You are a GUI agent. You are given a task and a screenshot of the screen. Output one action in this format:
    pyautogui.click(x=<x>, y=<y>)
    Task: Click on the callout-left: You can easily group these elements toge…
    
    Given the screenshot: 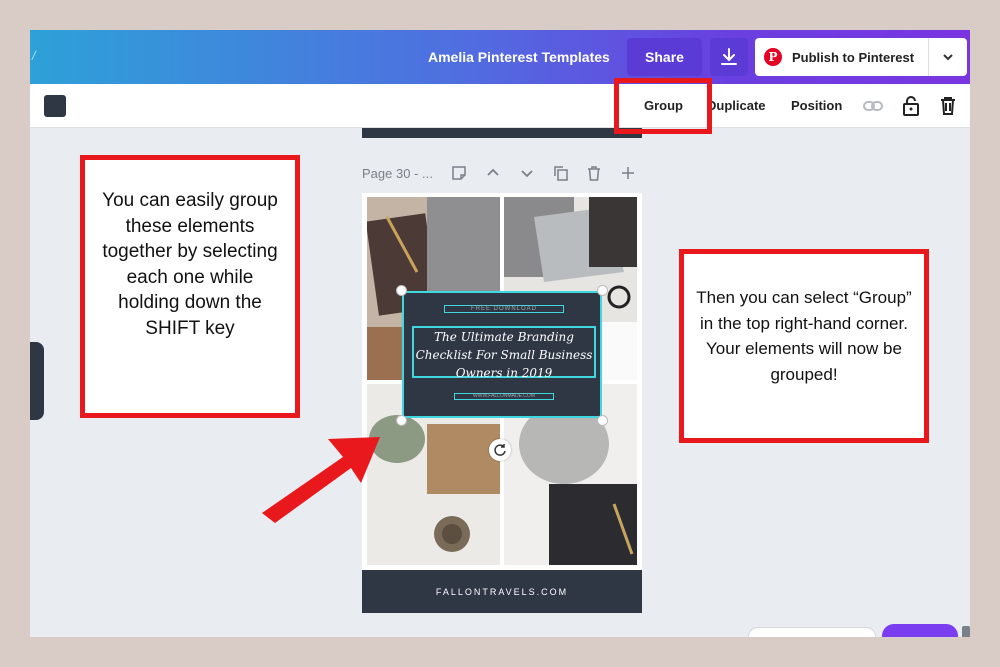 What is the action you would take?
    pyautogui.click(x=190, y=286)
    